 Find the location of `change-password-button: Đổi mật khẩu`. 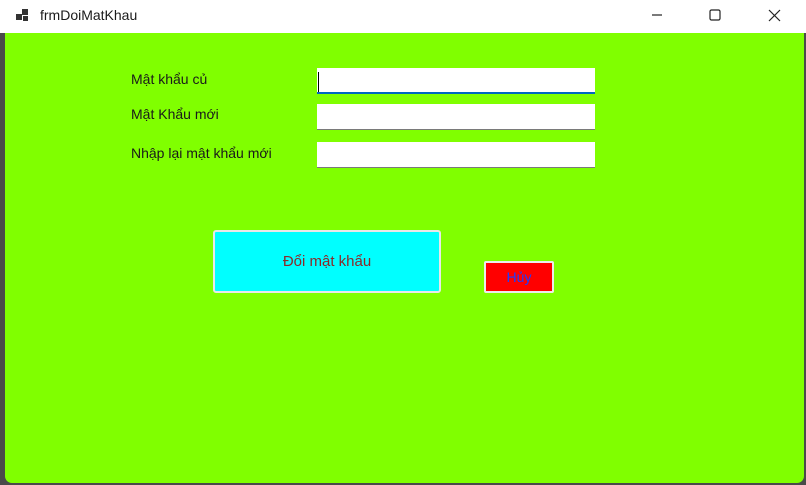

change-password-button: Đổi mật khẩu is located at coordinates (327, 261).